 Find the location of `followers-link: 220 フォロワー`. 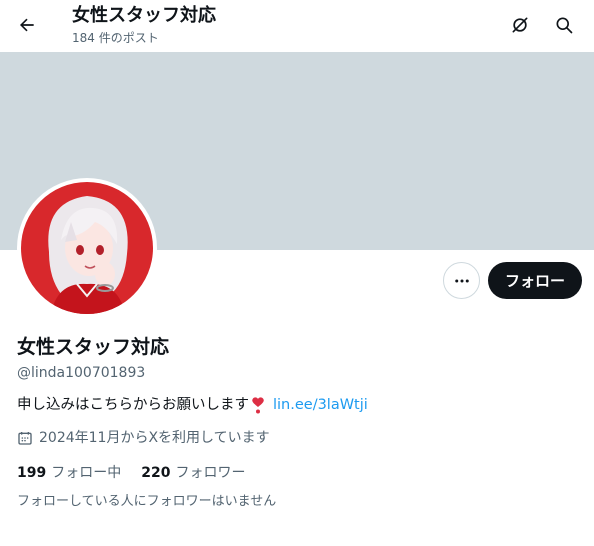

followers-link: 220 フォロワー is located at coordinates (193, 473).